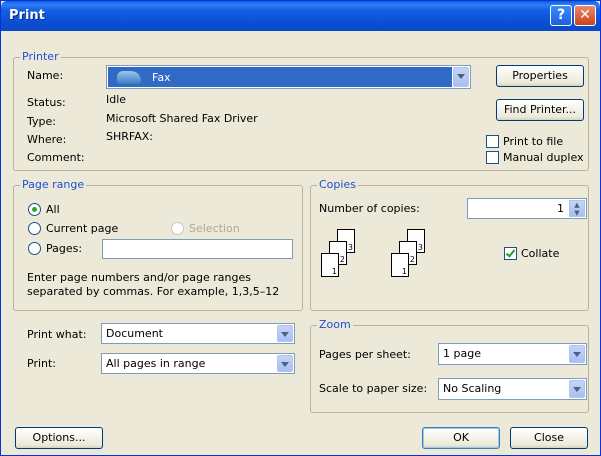 The width and height of the screenshot is (601, 456). Describe the element at coordinates (53, 209) in the screenshot. I see `all-label: All` at that location.